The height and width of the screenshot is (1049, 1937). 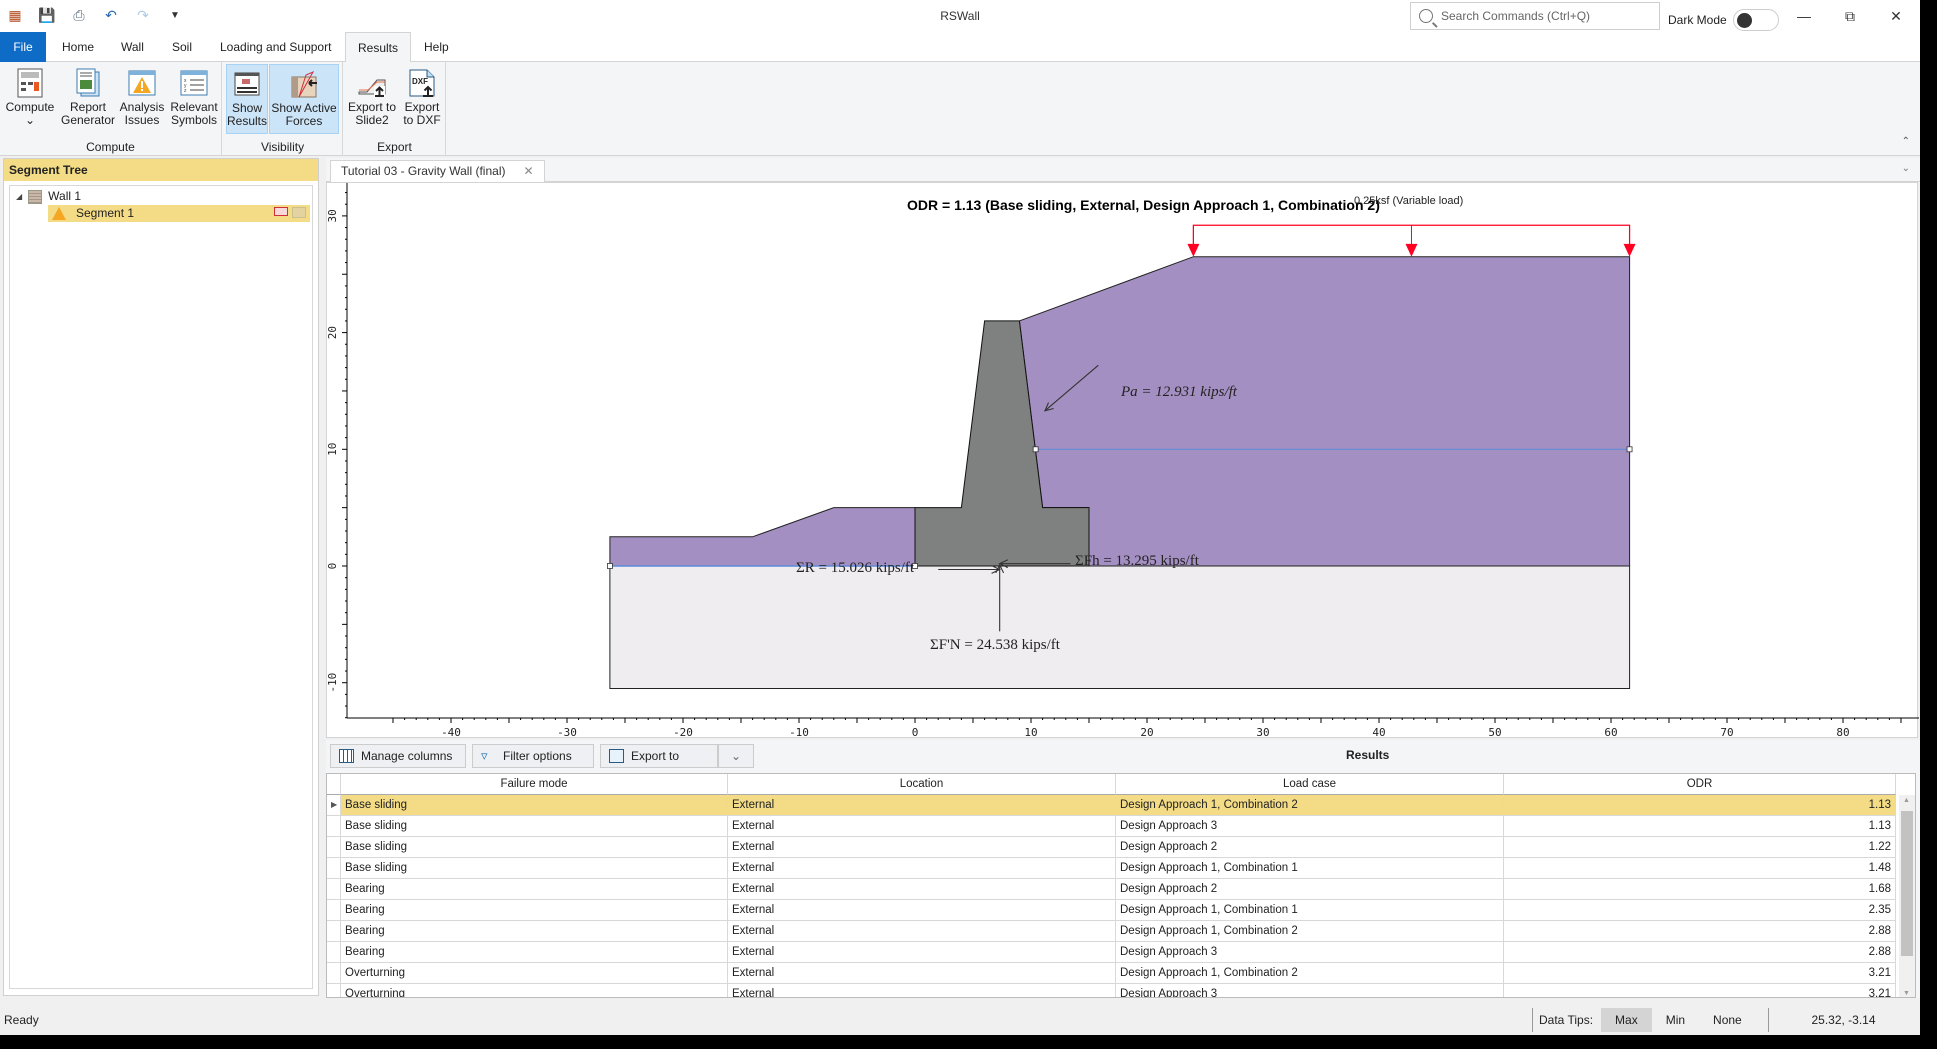 What do you see at coordinates (111, 15) in the screenshot?
I see `undo-icon: ↶` at bounding box center [111, 15].